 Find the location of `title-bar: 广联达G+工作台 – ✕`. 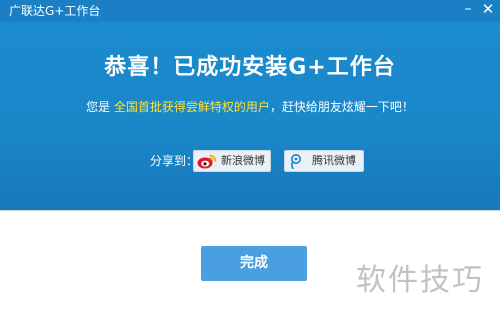

title-bar: 广联达G+工作台 – ✕ is located at coordinates (250, 11).